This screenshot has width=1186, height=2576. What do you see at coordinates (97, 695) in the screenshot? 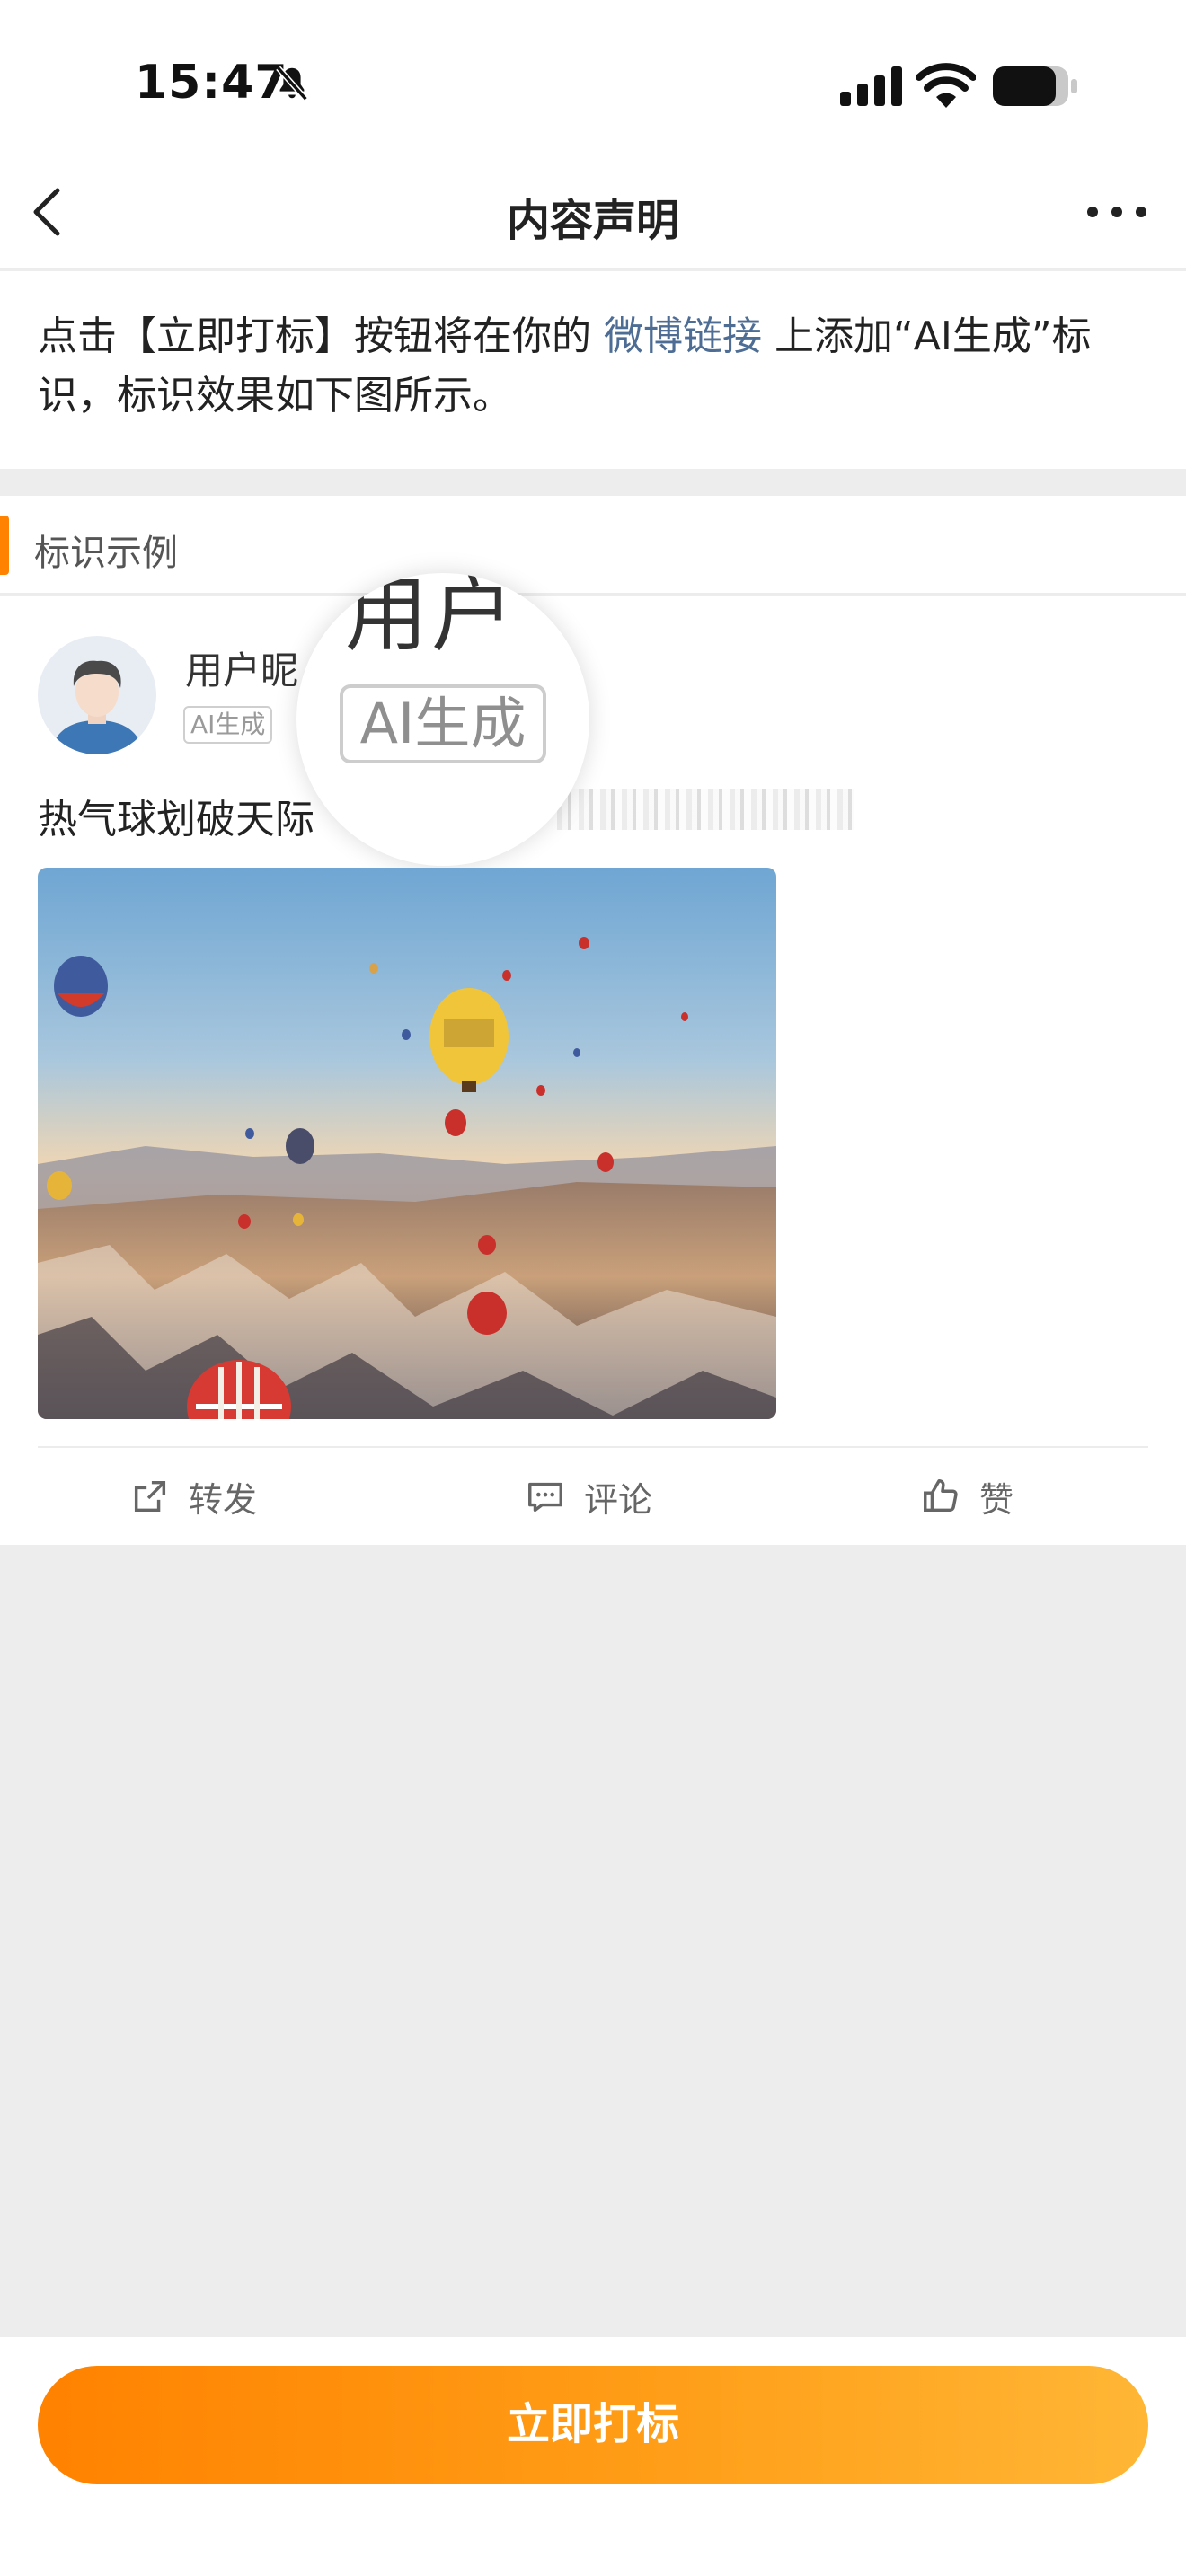
I see `avatar` at bounding box center [97, 695].